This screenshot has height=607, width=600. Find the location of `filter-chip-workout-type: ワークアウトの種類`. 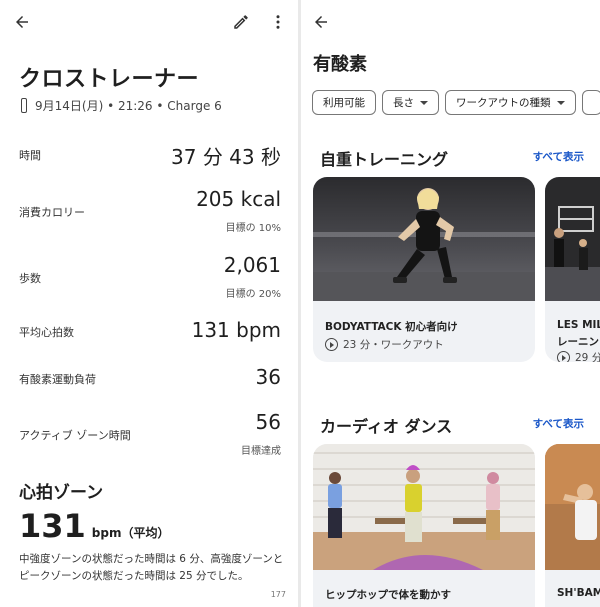

filter-chip-workout-type: ワークアウトの種類 is located at coordinates (510, 102).